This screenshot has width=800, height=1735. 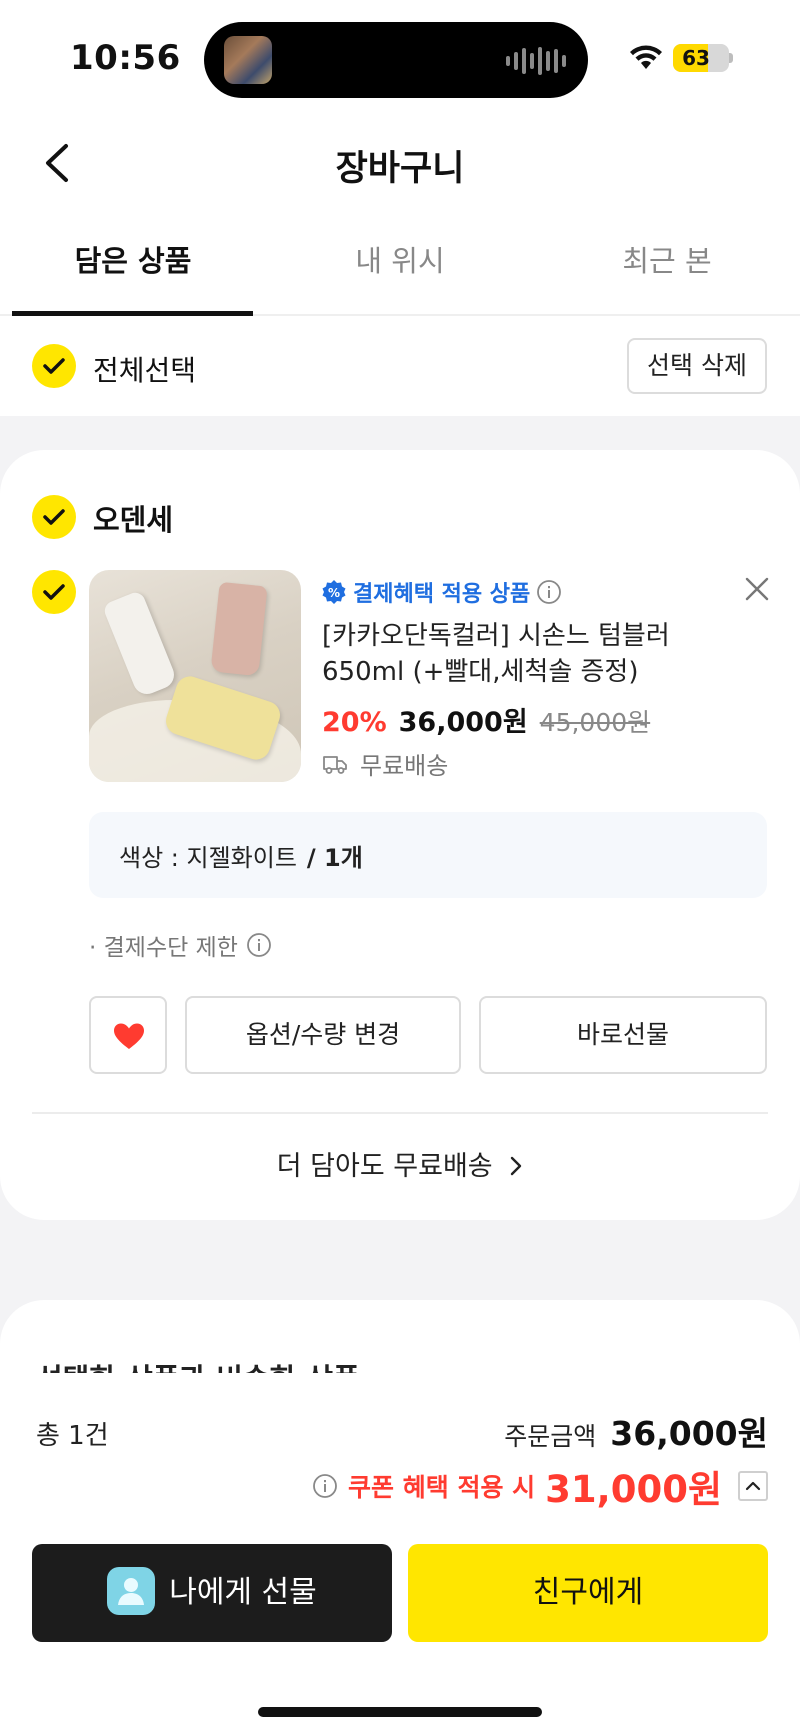 I want to click on remove-item-close-icon, so click(x=757, y=589).